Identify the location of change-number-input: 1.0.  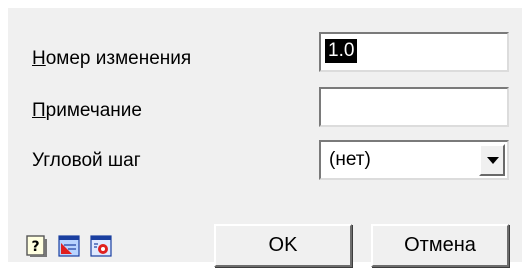
(414, 52).